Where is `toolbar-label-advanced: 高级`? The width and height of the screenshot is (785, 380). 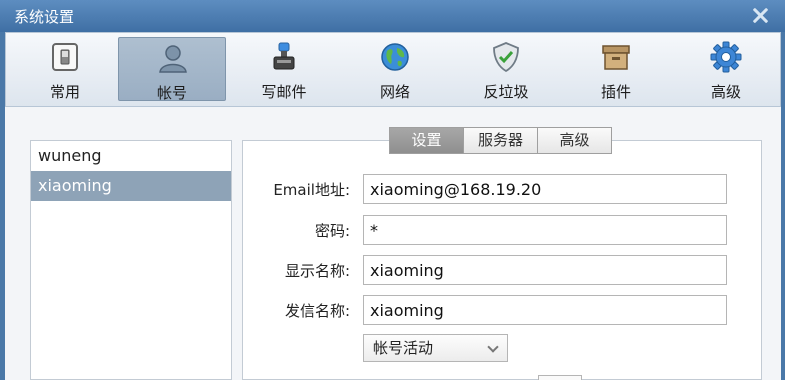
toolbar-label-advanced: 高级 is located at coordinates (725, 92).